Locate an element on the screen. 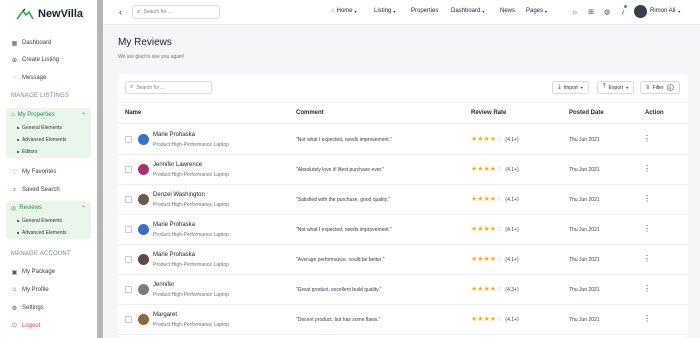  sidebar-item-label: My Properties is located at coordinates (36, 115).